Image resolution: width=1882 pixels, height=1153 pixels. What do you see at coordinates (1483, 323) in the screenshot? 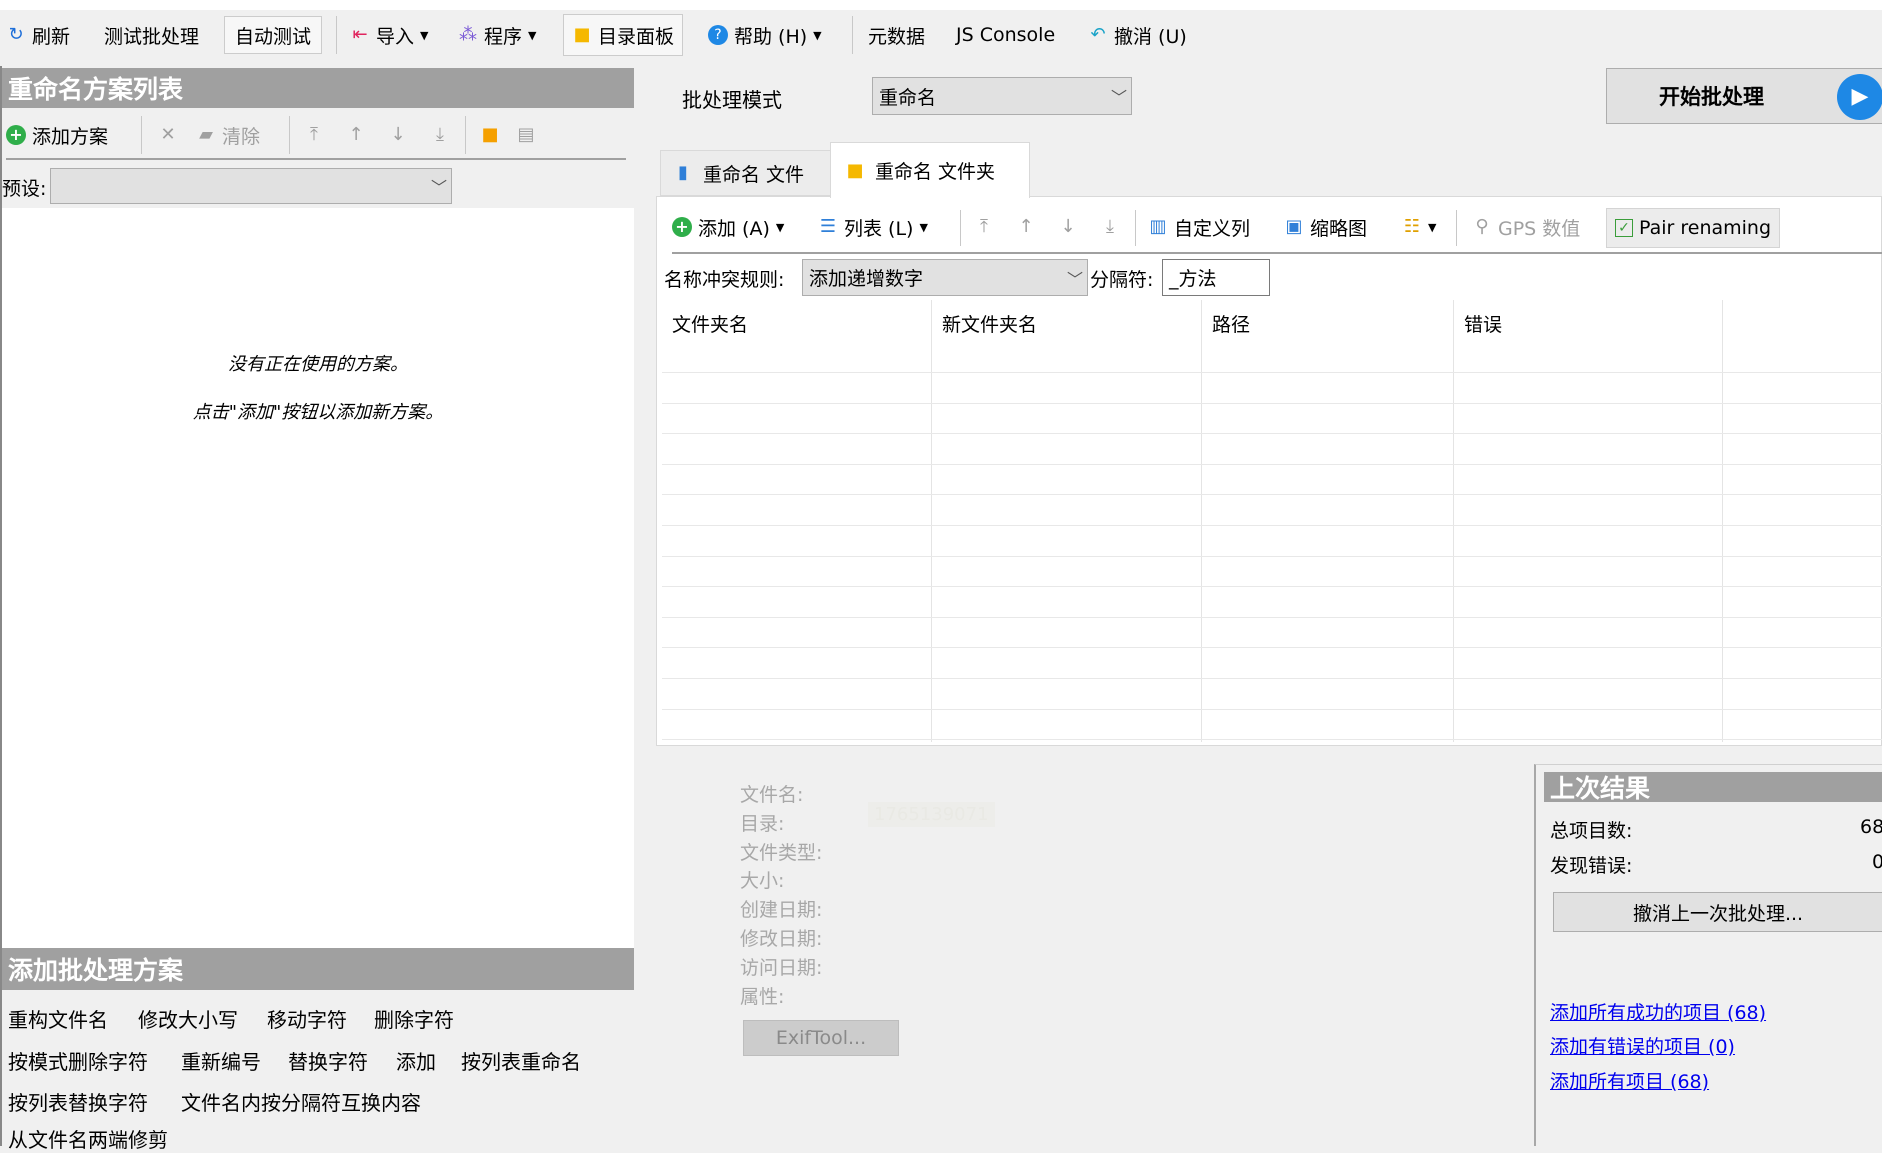
I see `column-header-error: 错误` at bounding box center [1483, 323].